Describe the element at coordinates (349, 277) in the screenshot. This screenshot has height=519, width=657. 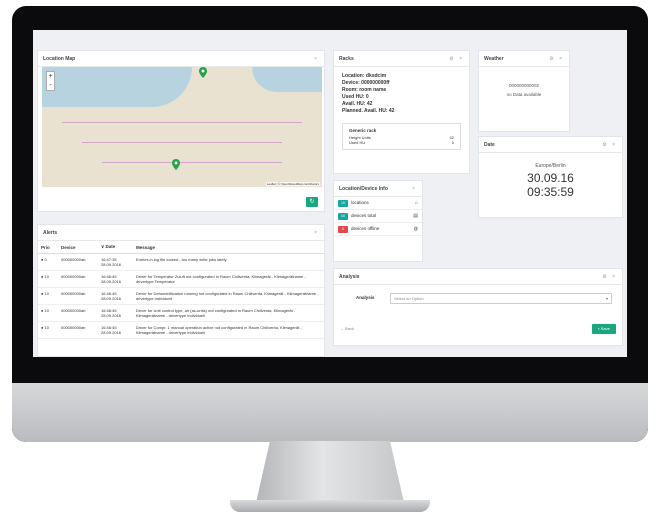
I see `panel-title: Analysis` at that location.